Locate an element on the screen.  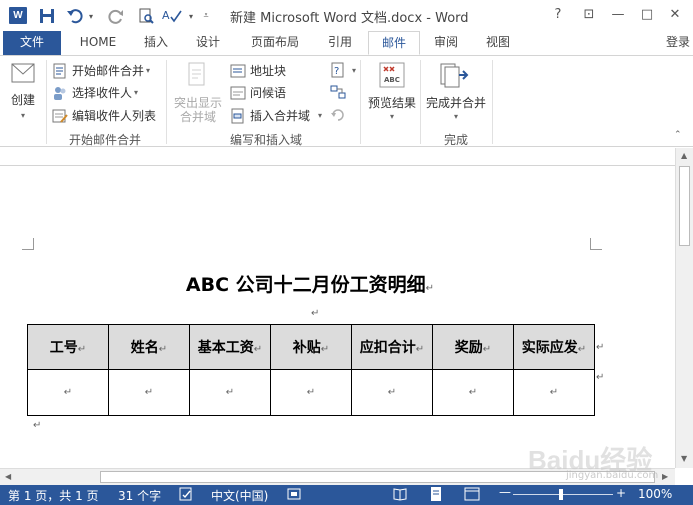
scroll-down-icon: ▼ is located at coordinates (684, 458).